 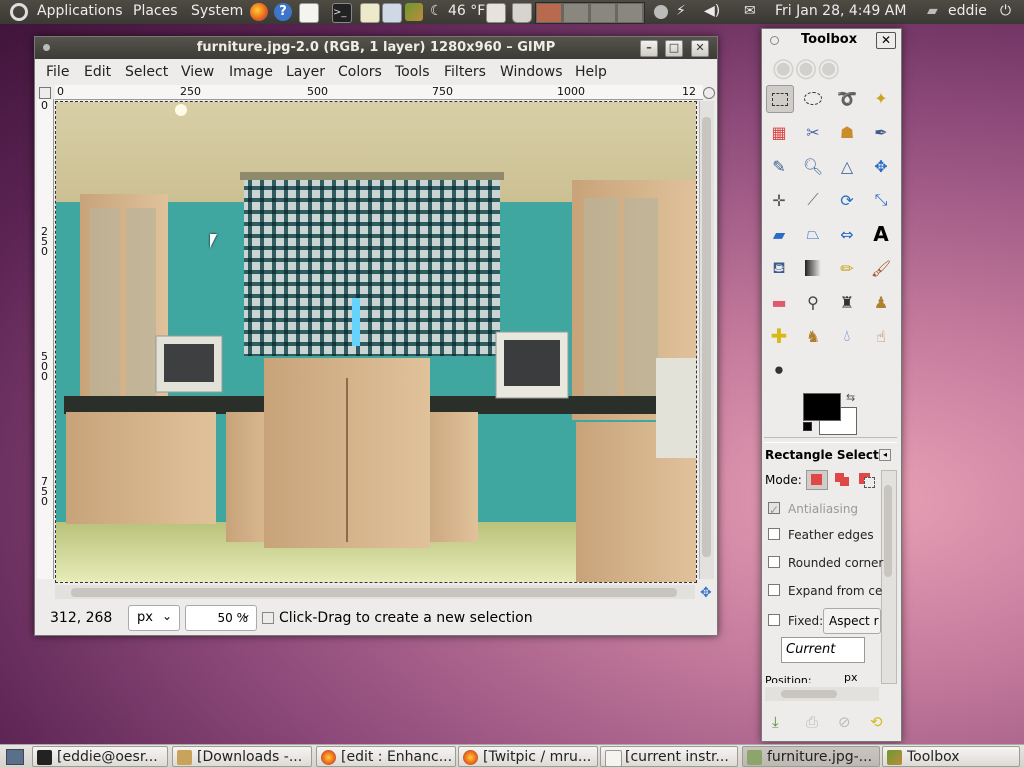 I want to click on user-menu: eddie, so click(x=967, y=11).